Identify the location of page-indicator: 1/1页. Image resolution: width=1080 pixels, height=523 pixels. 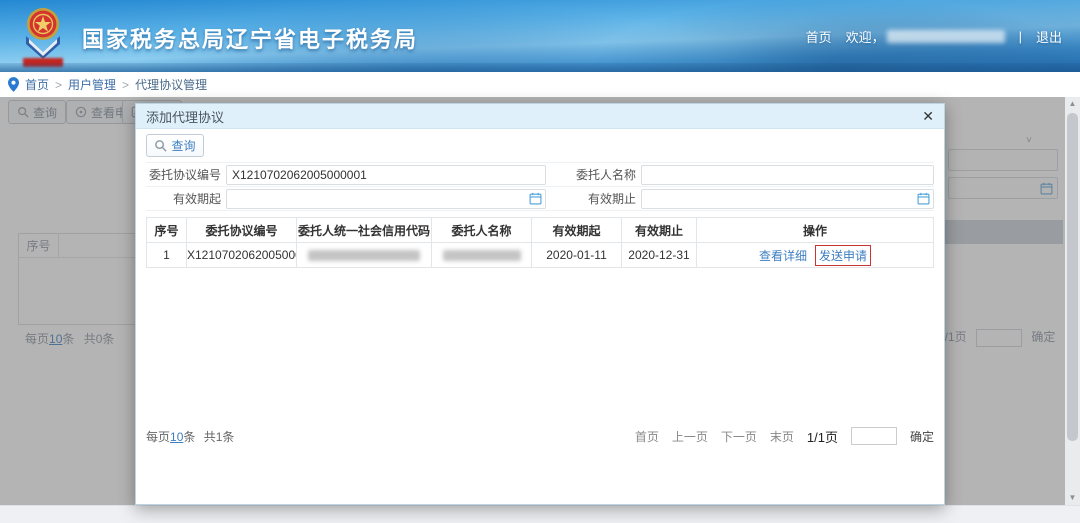
(822, 437).